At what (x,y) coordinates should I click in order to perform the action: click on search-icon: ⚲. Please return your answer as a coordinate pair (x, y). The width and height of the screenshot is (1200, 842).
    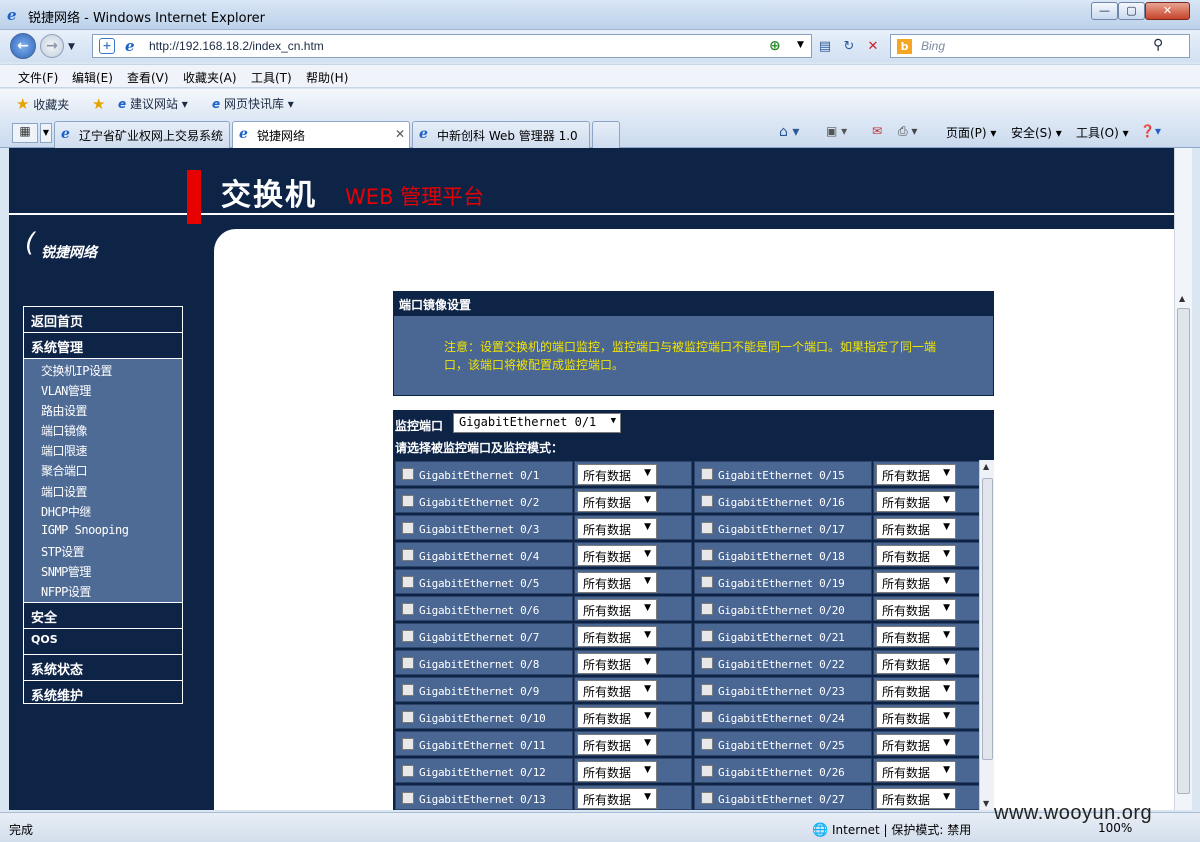
    Looking at the image, I should click on (1158, 45).